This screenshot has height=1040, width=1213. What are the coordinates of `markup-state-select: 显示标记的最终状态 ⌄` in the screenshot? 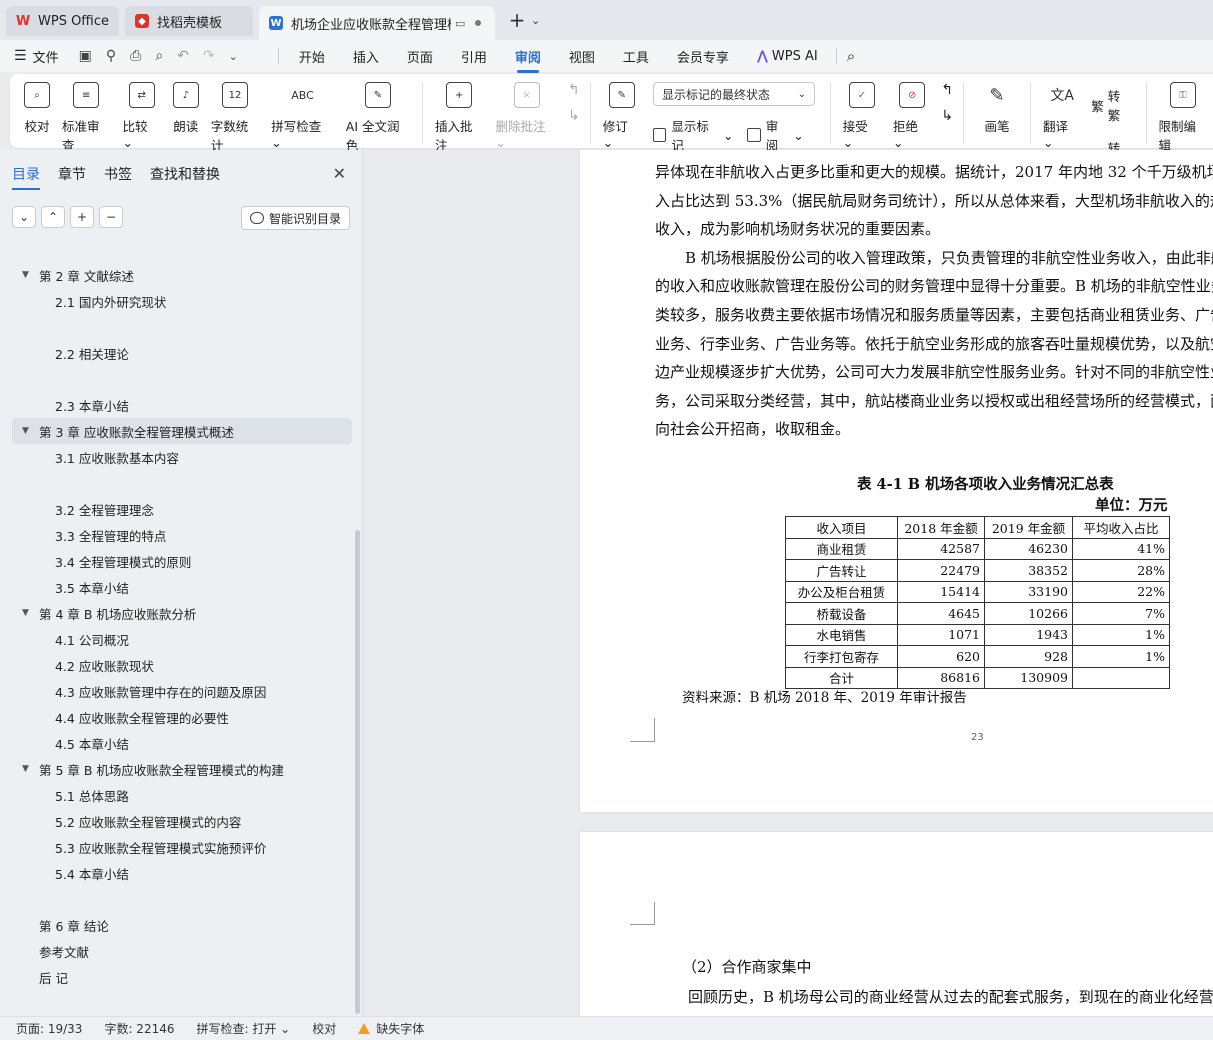 It's located at (733, 94).